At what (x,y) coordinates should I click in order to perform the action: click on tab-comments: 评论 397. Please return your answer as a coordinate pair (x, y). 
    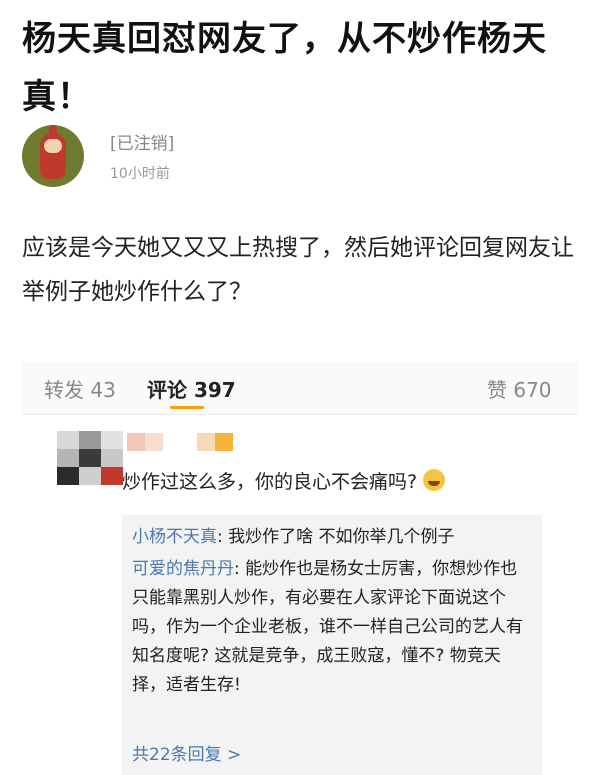
    Looking at the image, I should click on (191, 388).